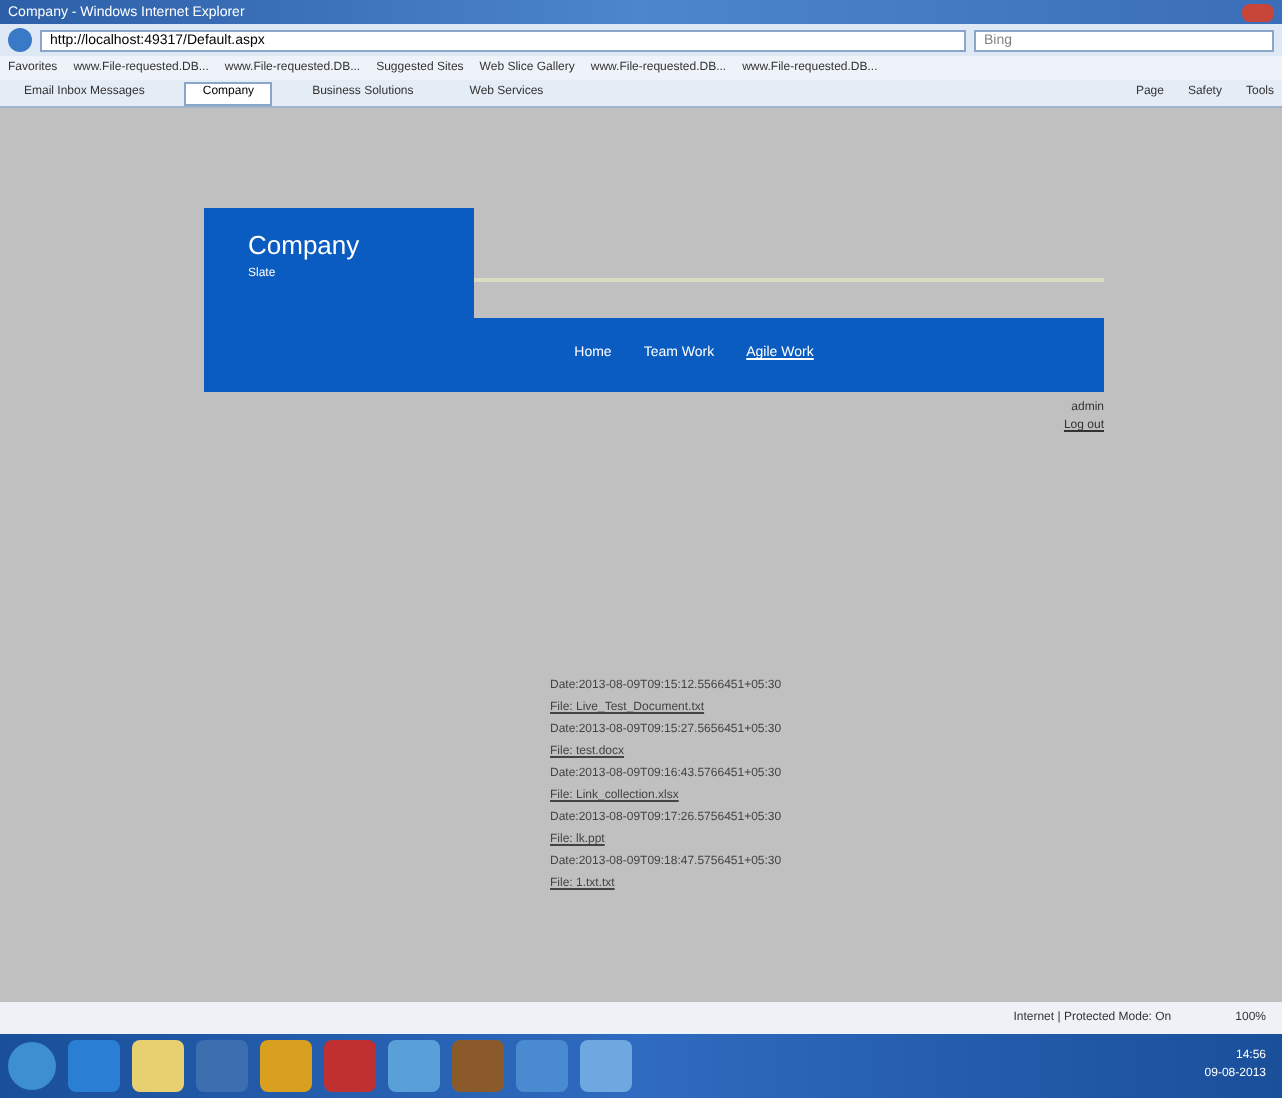 The height and width of the screenshot is (1098, 1282). I want to click on start-button, so click(32, 1066).